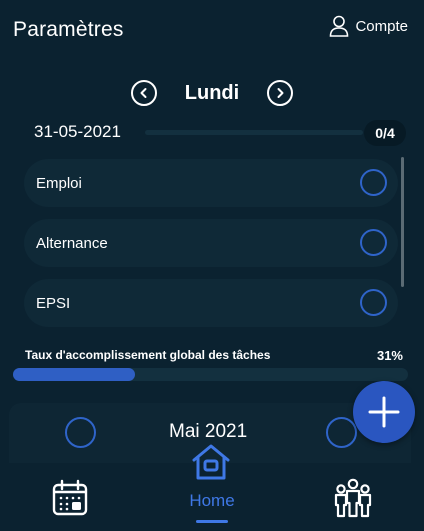  I want to click on previous-day-button, so click(143, 93).